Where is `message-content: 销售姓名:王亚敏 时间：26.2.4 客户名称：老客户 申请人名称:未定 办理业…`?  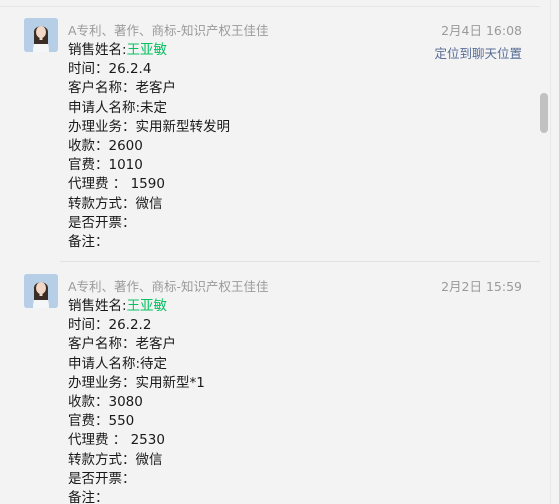
message-content: 销售姓名:王亚敏 时间：26.2.4 客户名称：老客户 申请人名称:未定 办理业… is located at coordinates (149, 146).